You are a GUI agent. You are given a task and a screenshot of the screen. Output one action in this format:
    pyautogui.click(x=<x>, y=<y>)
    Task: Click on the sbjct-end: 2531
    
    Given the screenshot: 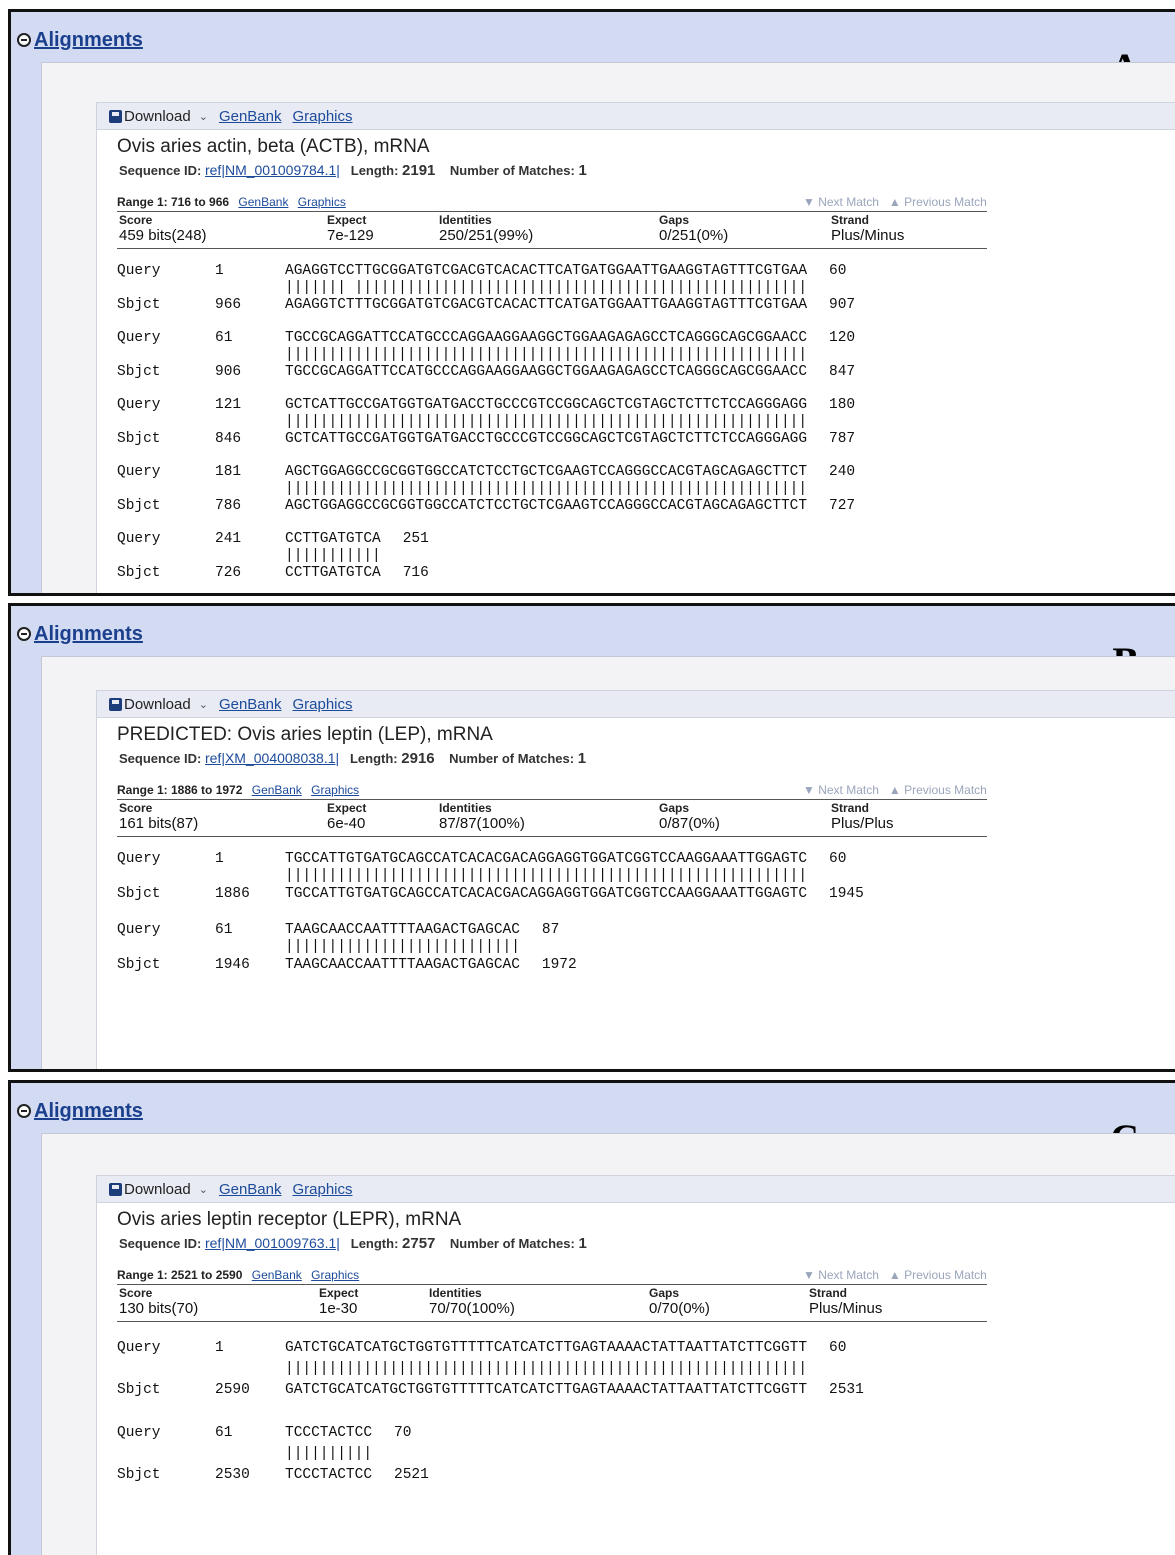 What is the action you would take?
    pyautogui.click(x=846, y=1390)
    